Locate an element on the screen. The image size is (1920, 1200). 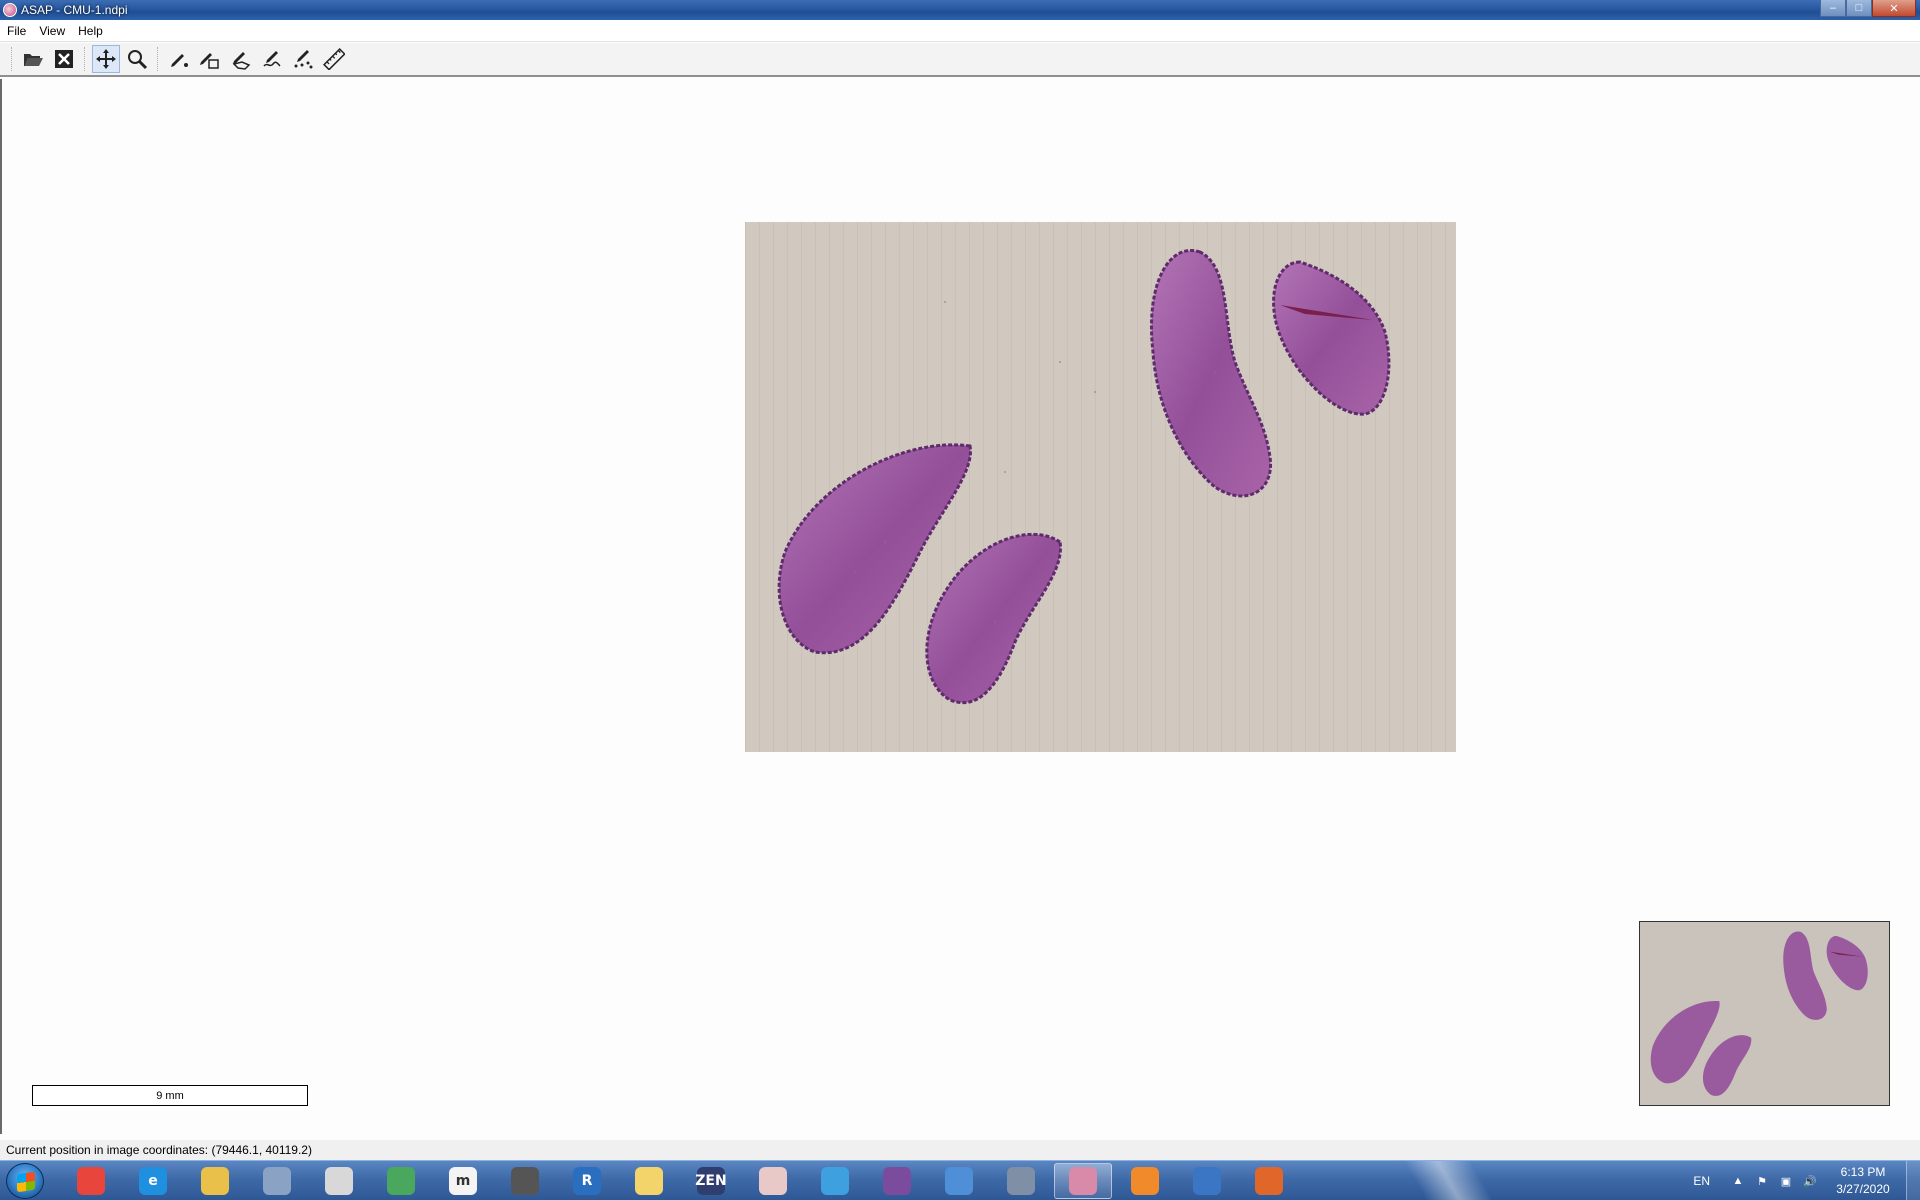
close-window-button: ✕ is located at coordinates (1894, 8).